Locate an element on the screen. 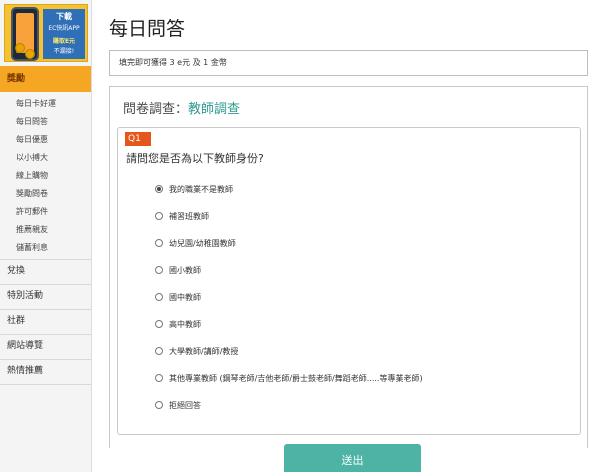 The height and width of the screenshot is (472, 600). sidebar-item-savings-interest: 儲蓄利息 is located at coordinates (32, 247).